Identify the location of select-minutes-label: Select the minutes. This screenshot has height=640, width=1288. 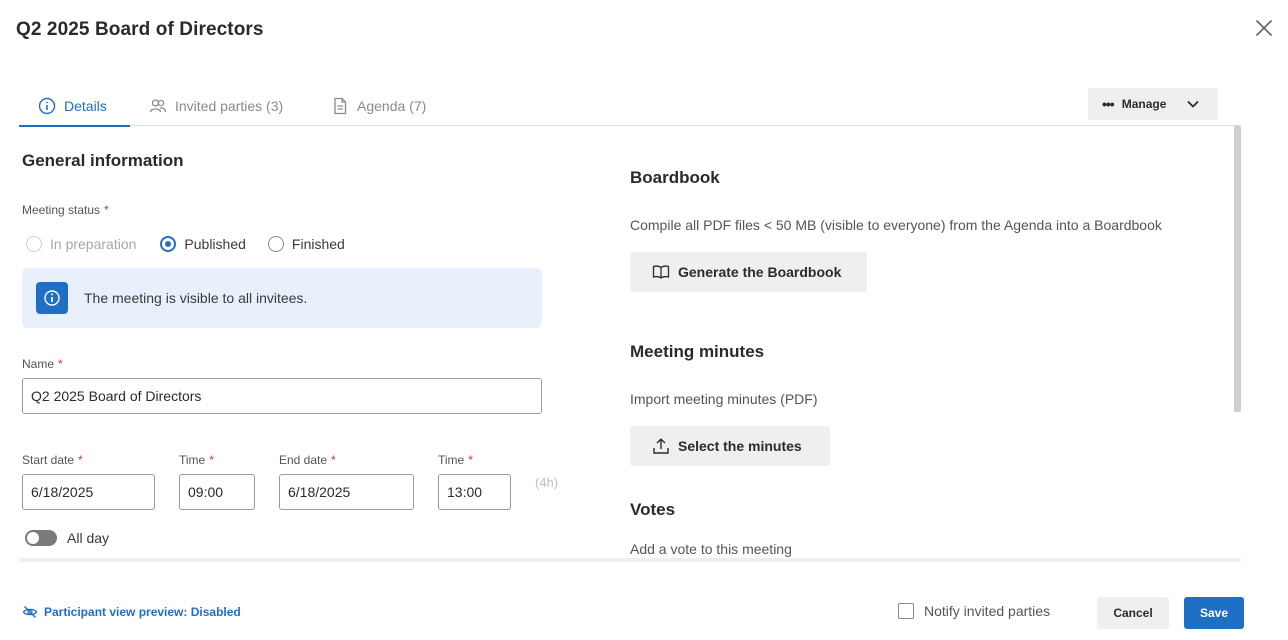
(740, 446).